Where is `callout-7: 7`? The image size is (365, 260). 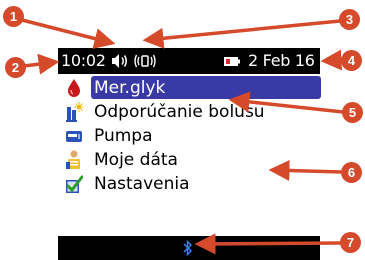
callout-7: 7 is located at coordinates (350, 242).